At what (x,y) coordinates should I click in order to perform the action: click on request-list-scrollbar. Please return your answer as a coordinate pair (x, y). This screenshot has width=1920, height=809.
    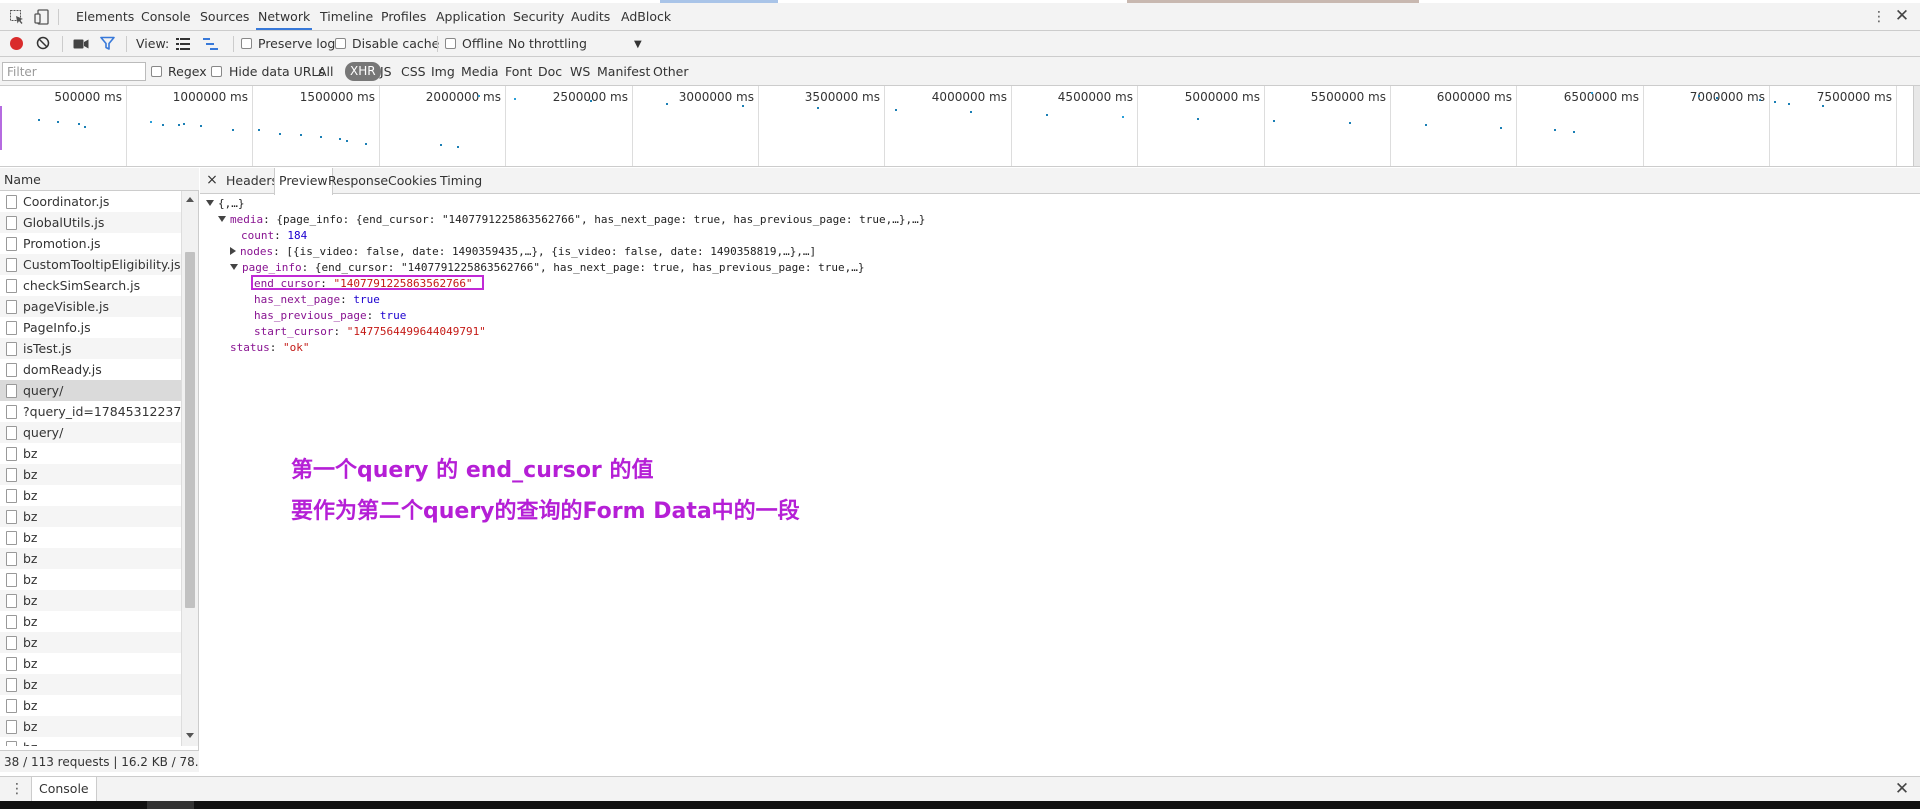
    Looking at the image, I should click on (189, 468).